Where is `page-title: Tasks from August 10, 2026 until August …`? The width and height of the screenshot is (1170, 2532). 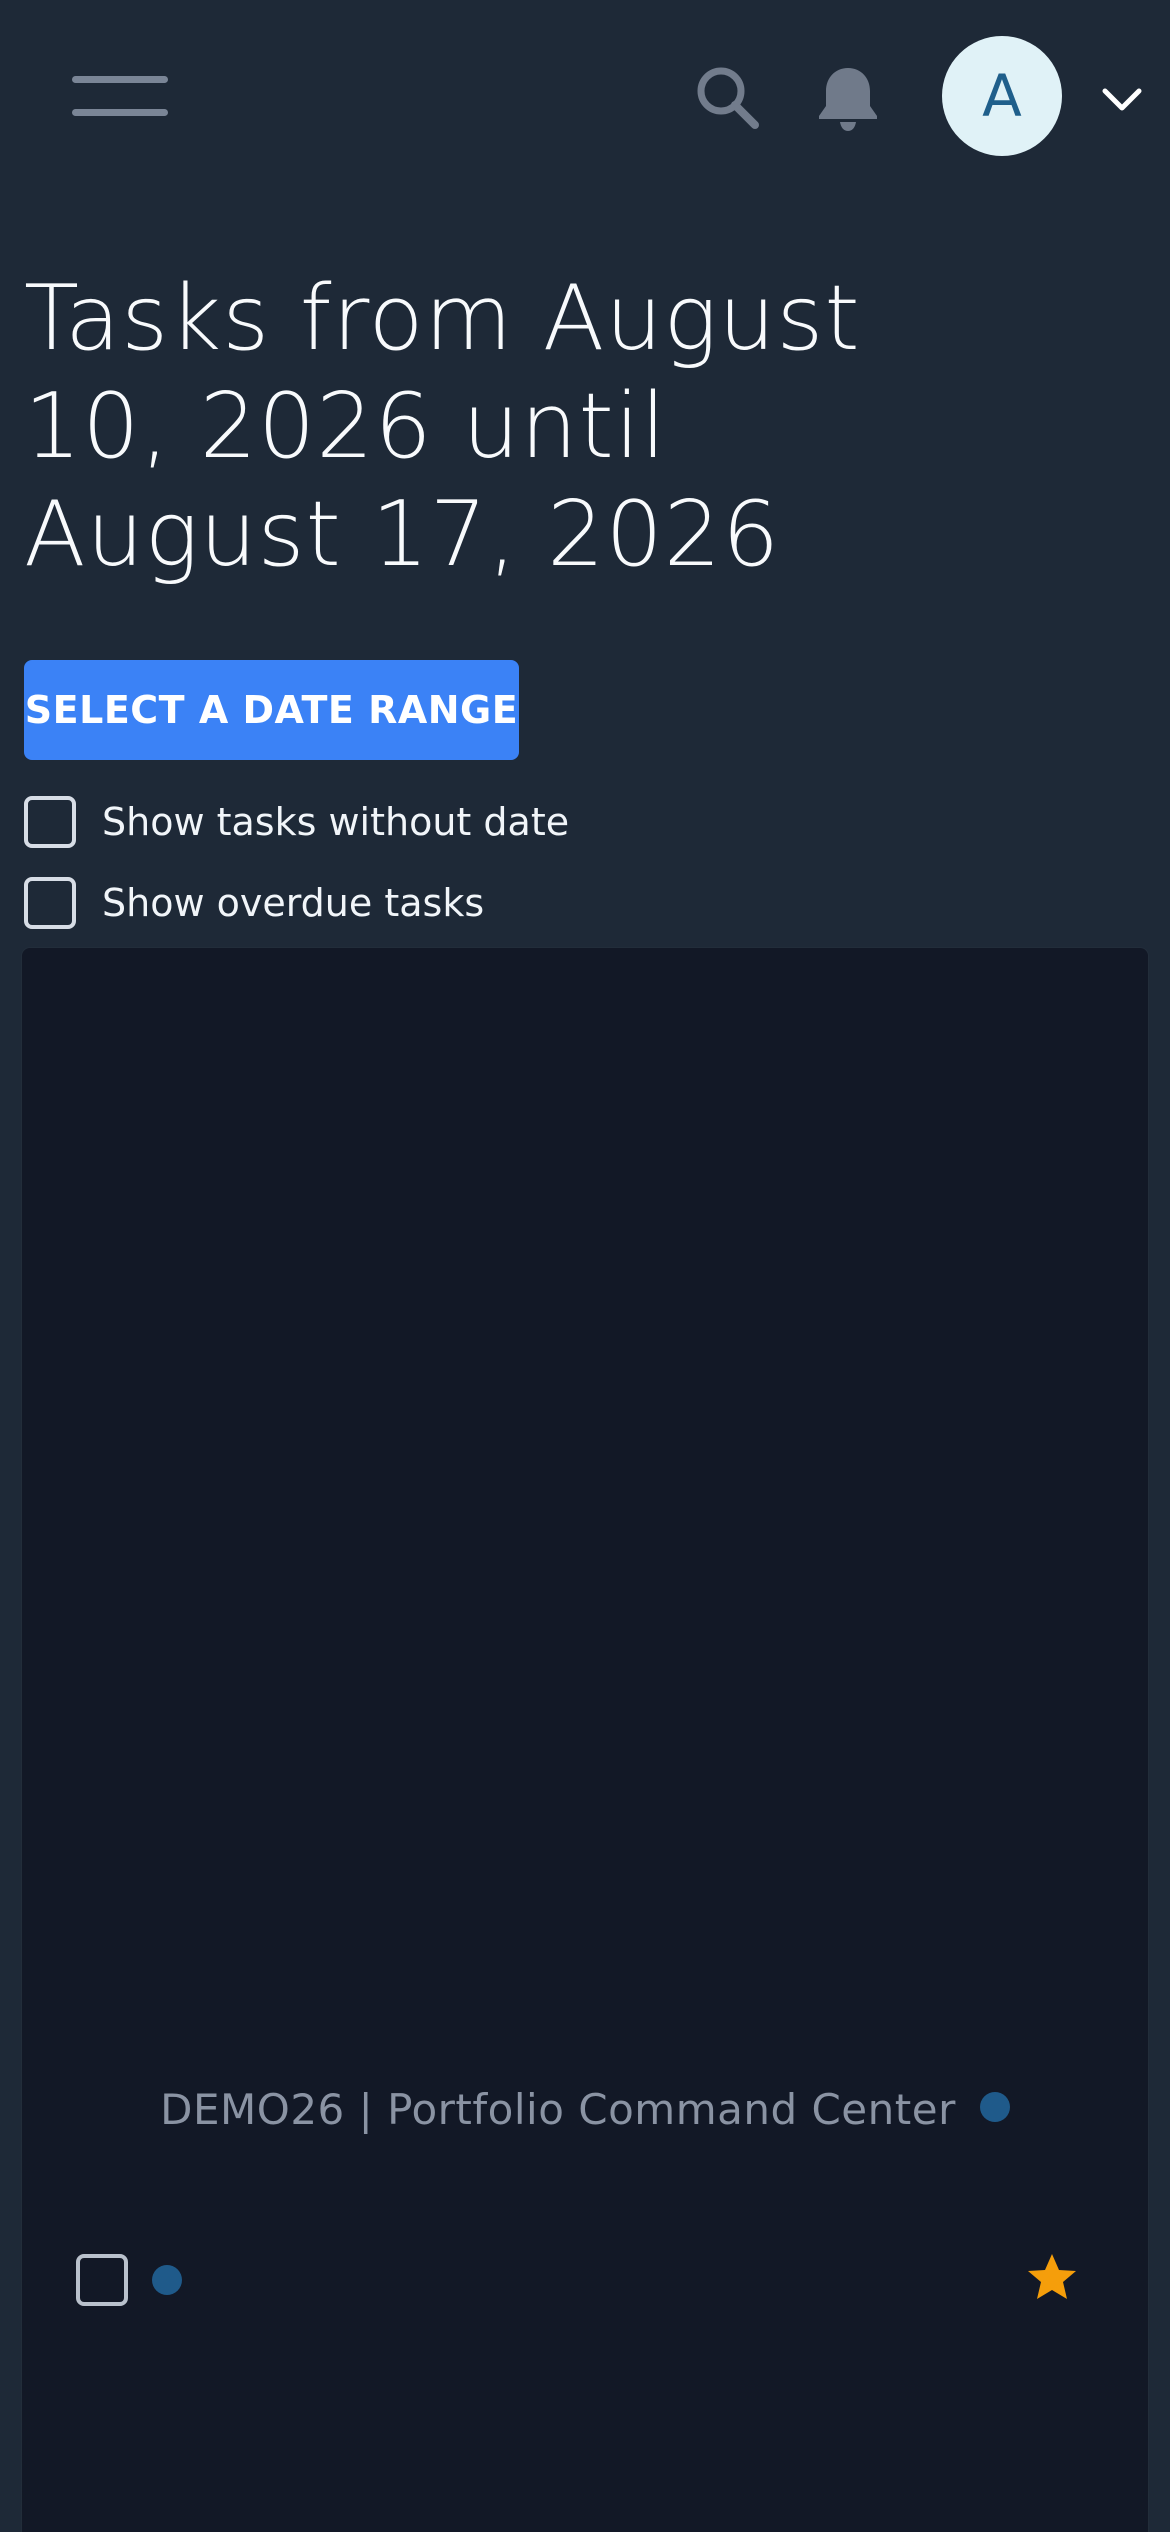 page-title: Tasks from August 10, 2026 until August … is located at coordinates (442, 426).